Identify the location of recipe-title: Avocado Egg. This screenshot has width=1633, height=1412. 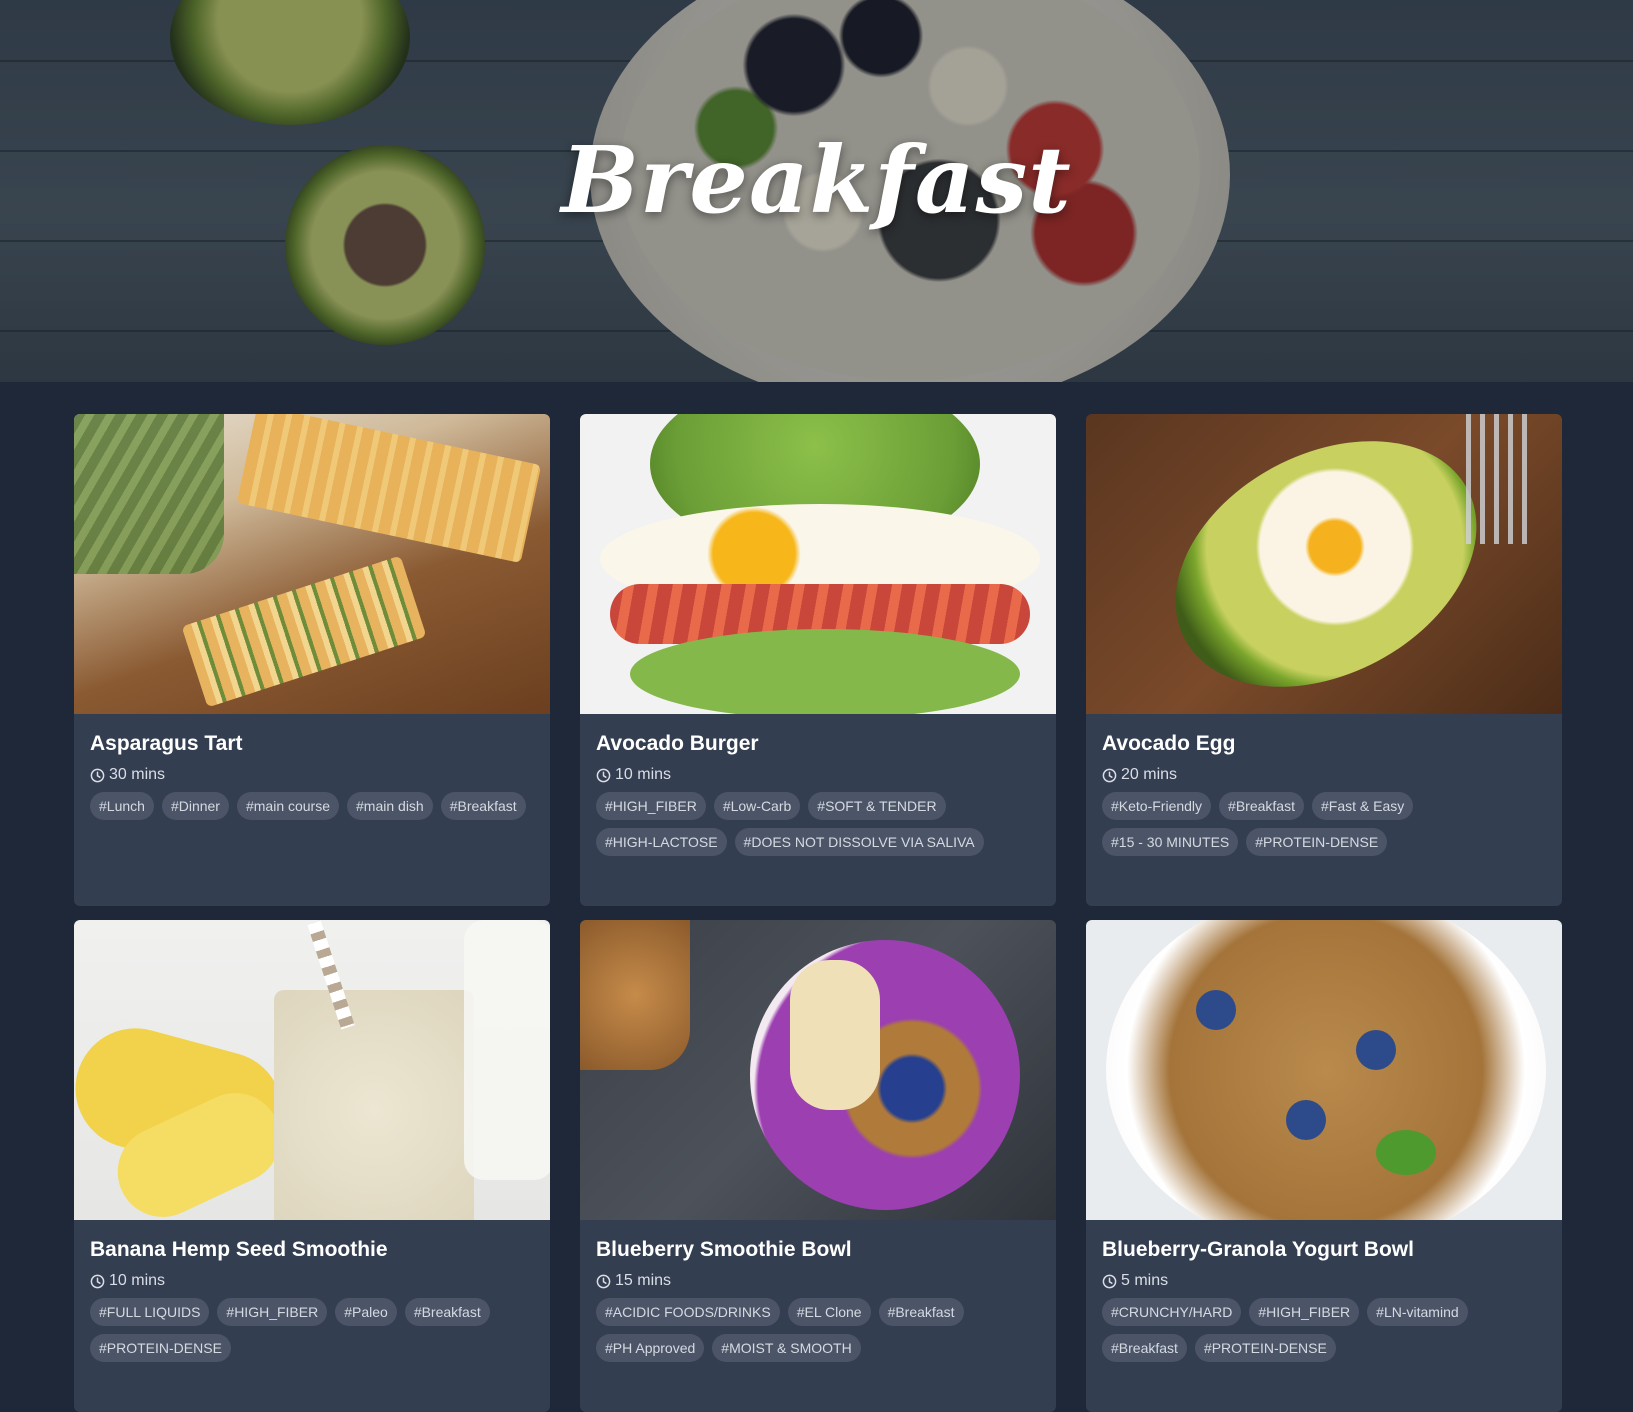
(1324, 744).